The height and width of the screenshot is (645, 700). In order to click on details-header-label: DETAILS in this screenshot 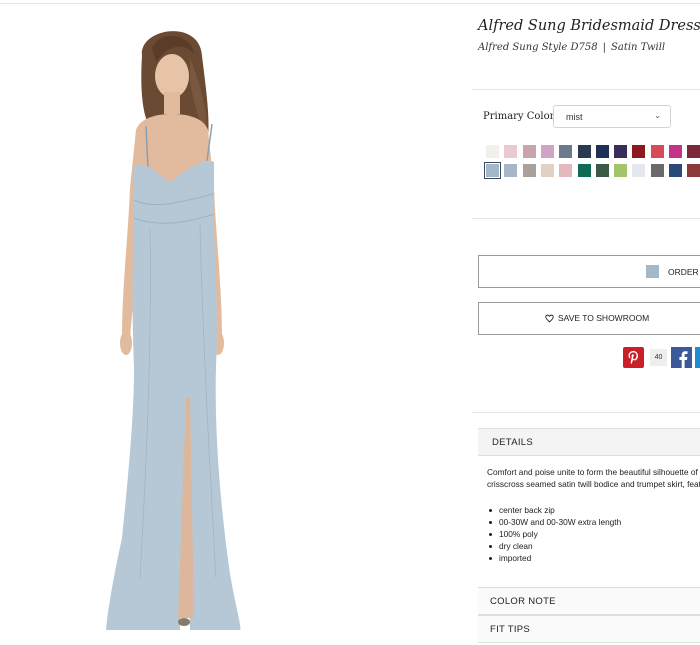, I will do `click(512, 442)`.